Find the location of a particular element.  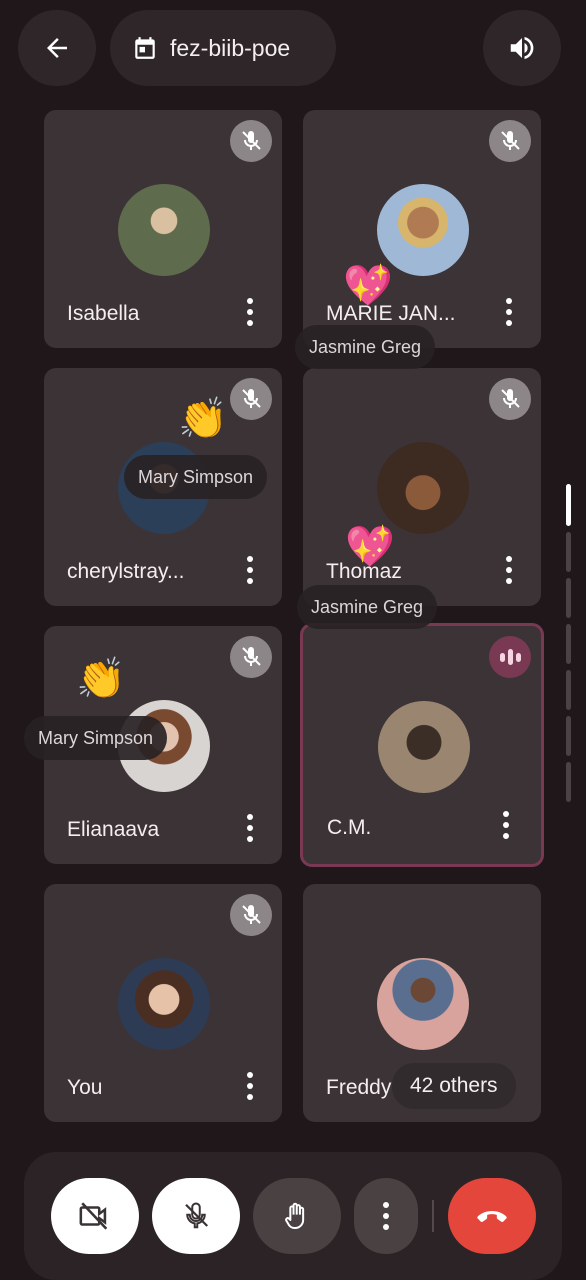

calendar-icon is located at coordinates (145, 48).